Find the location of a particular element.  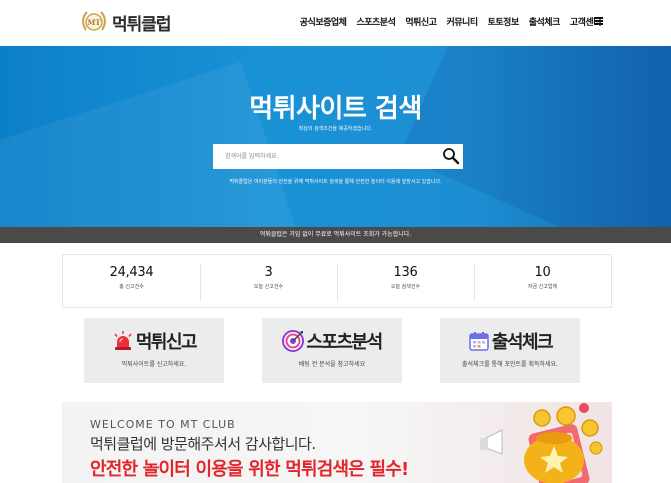

stat-value: 3 is located at coordinates (268, 272).